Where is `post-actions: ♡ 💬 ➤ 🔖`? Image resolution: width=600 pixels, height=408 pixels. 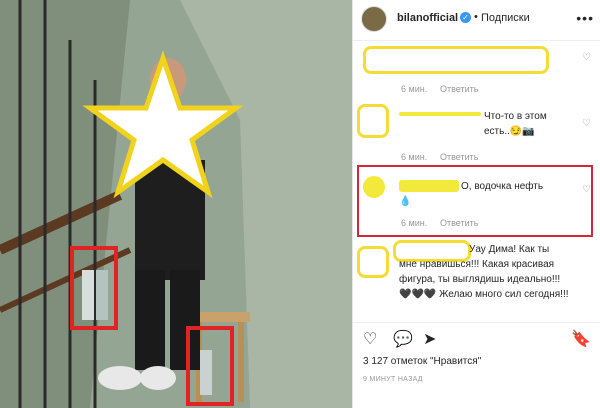 post-actions: ♡ 💬 ➤ 🔖 is located at coordinates (476, 337).